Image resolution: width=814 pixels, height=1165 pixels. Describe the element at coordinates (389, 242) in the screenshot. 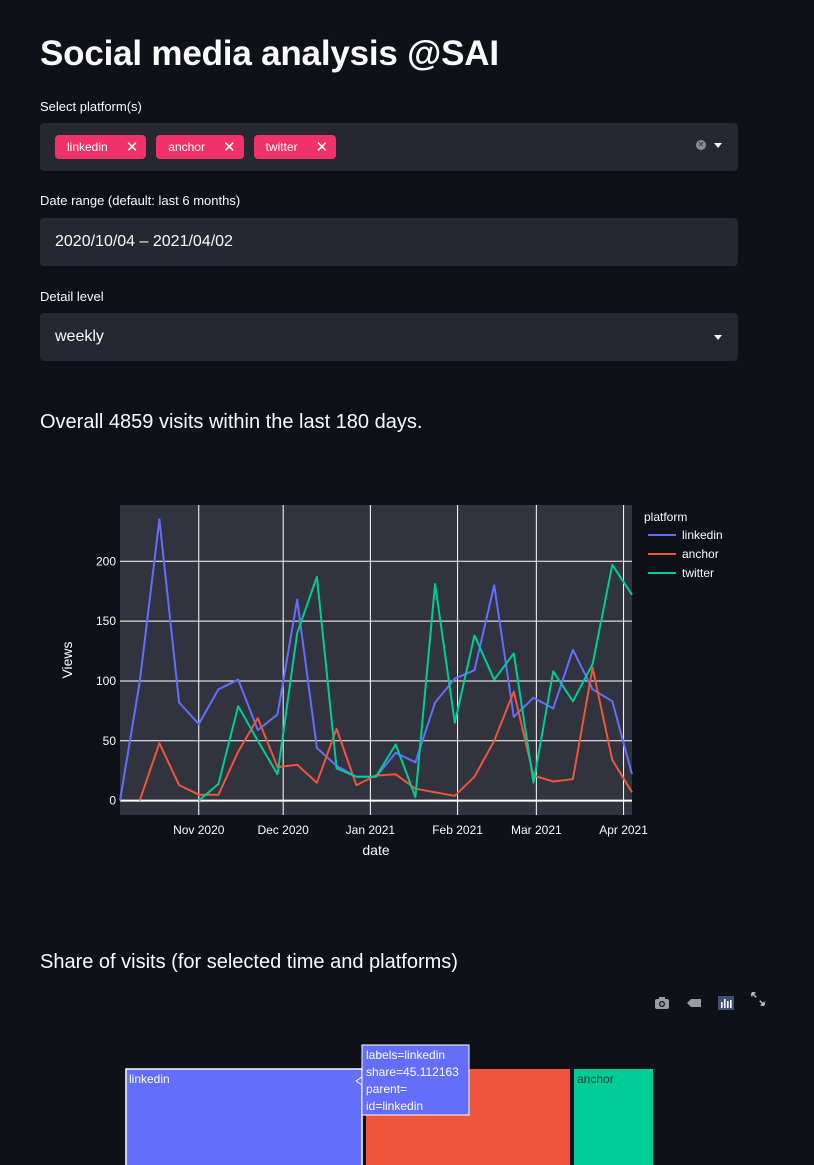

I see `date-range-input: 2020/10/04 – 2021/04/02` at that location.